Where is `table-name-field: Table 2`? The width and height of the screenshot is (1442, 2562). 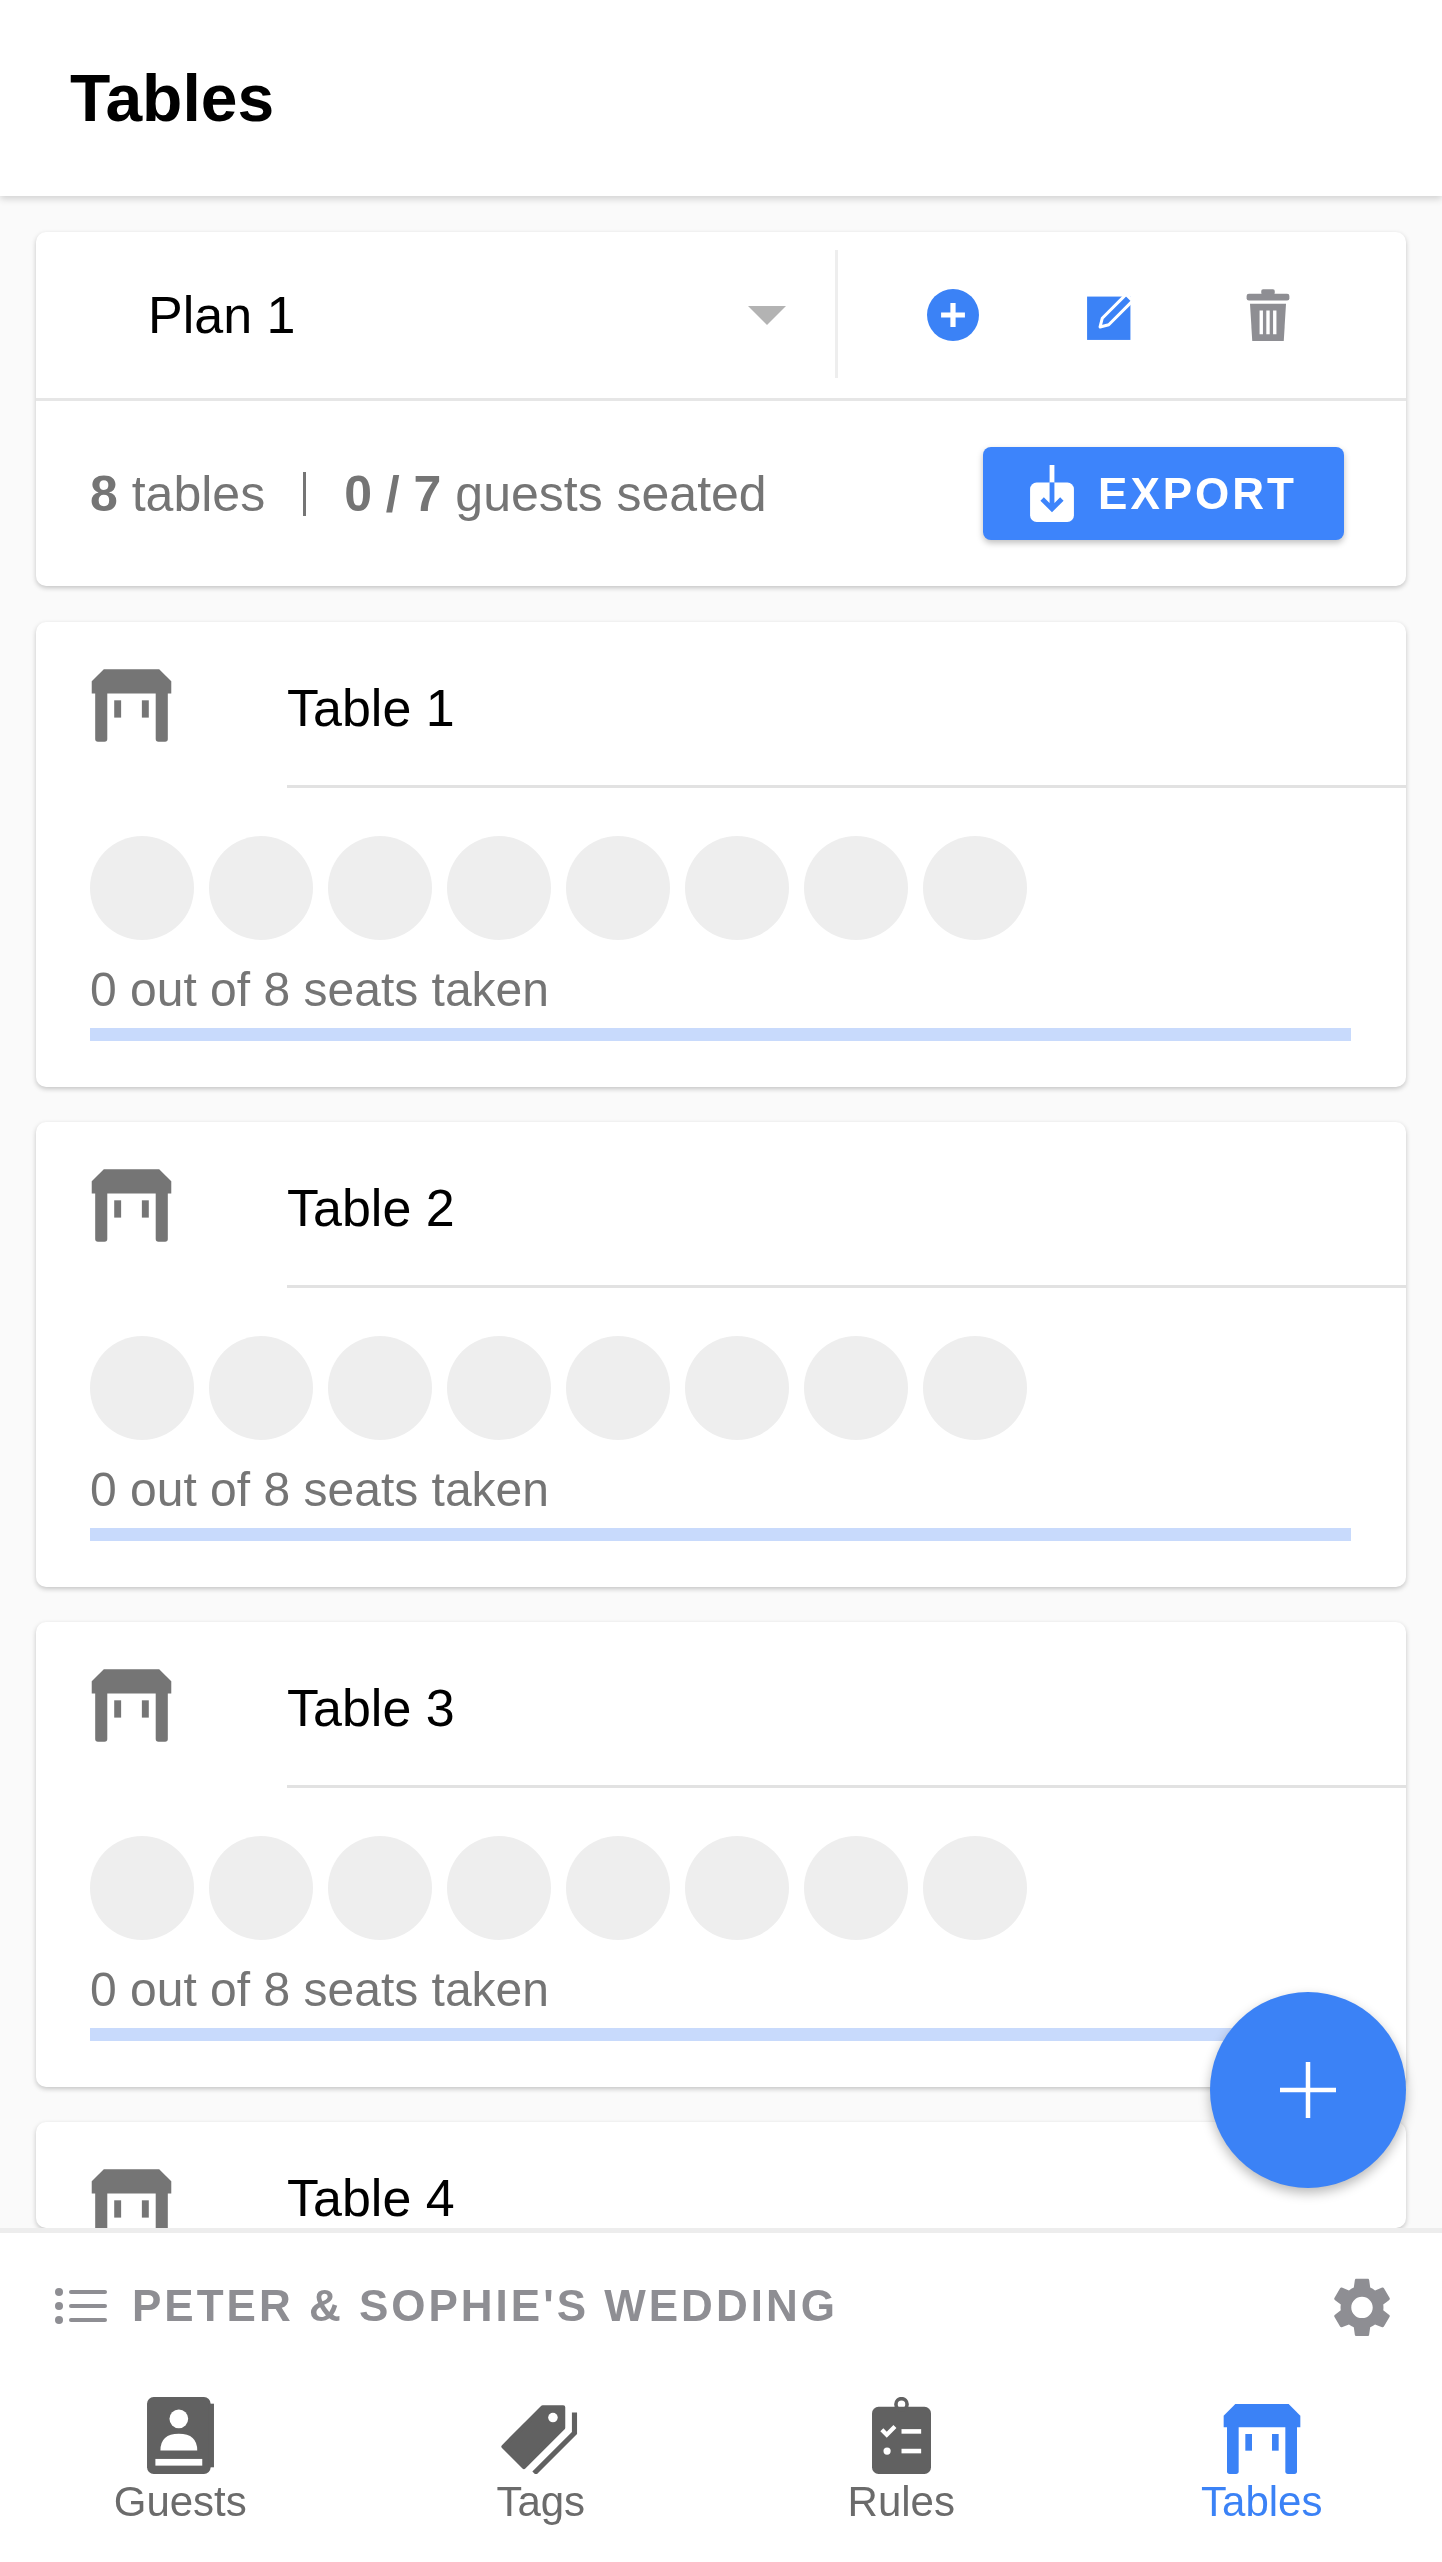
table-name-field: Table 2 is located at coordinates (846, 1205).